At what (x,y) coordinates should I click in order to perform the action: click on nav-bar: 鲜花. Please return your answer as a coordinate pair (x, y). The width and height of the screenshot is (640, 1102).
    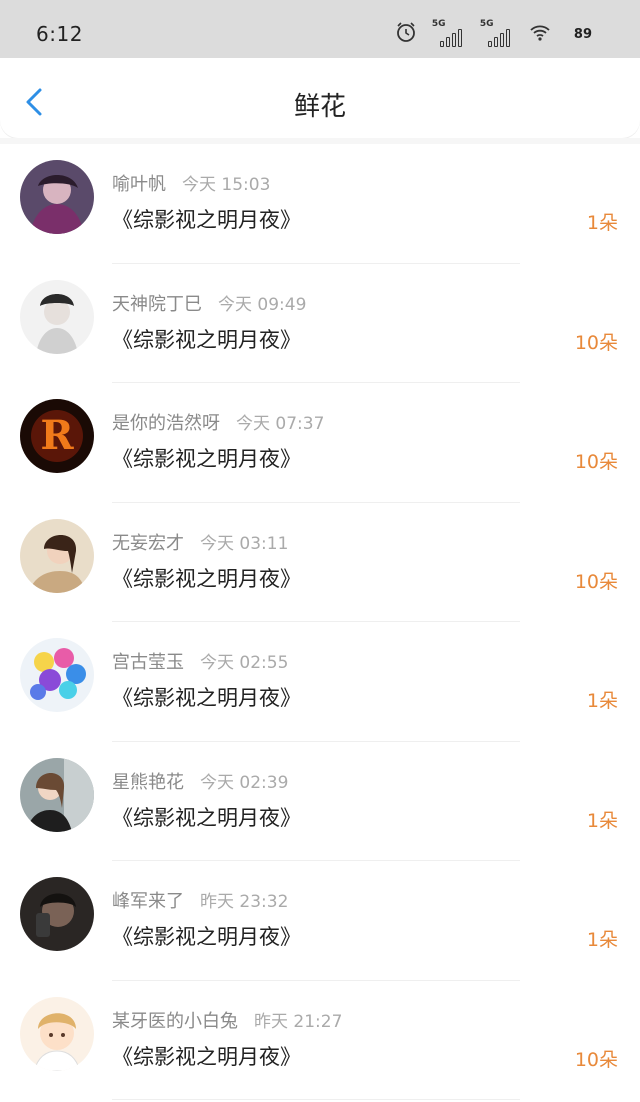
    Looking at the image, I should click on (320, 98).